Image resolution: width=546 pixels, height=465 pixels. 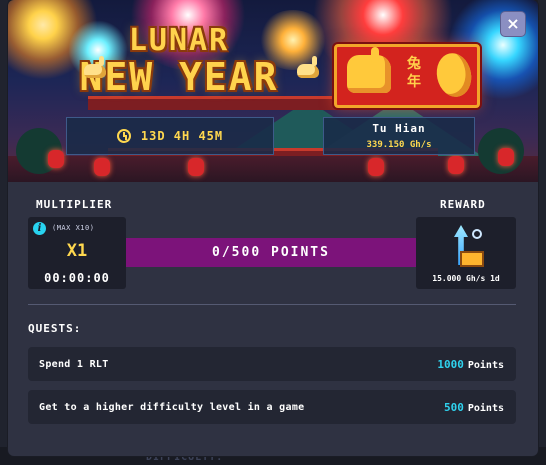 I want to click on reward-box: 15.000 Gh/s 1d, so click(x=466, y=253).